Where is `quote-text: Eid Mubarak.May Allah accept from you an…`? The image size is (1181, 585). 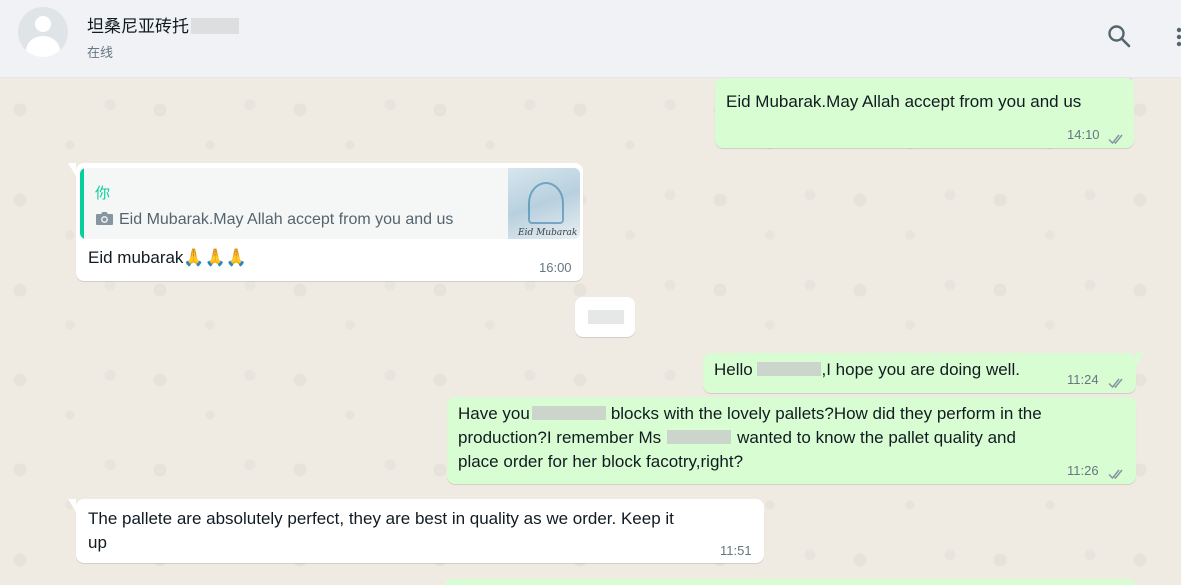
quote-text: Eid Mubarak.May Allah accept from you an… is located at coordinates (286, 219).